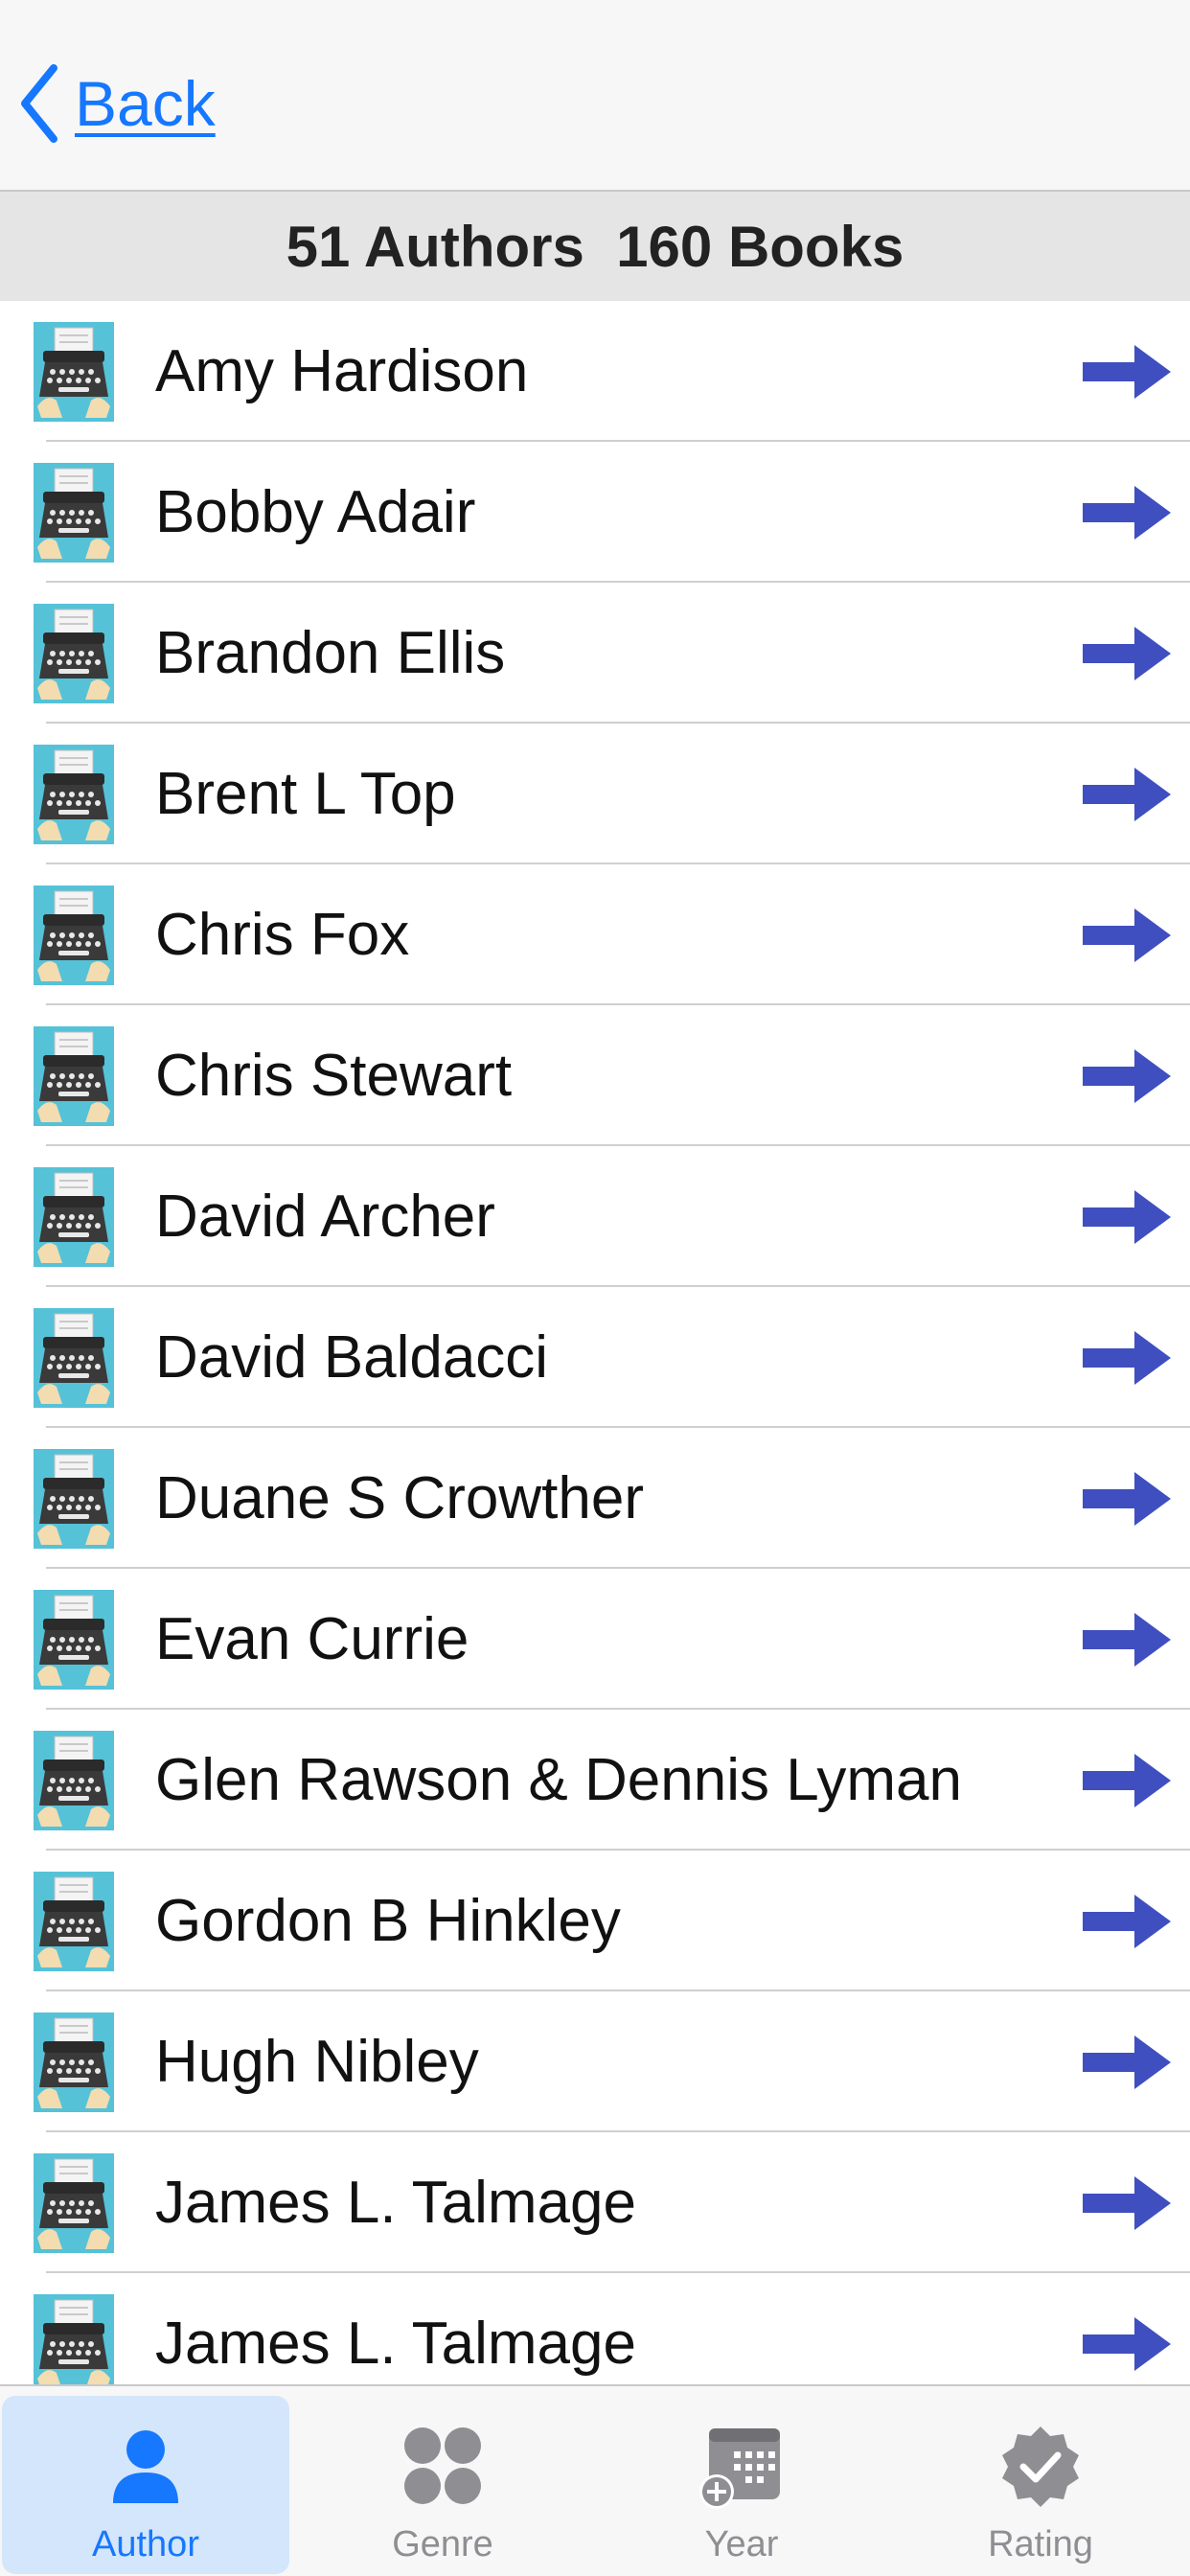 Image resolution: width=1190 pixels, height=2576 pixels. What do you see at coordinates (331, 653) in the screenshot?
I see `author-name: Brandon Ellis` at bounding box center [331, 653].